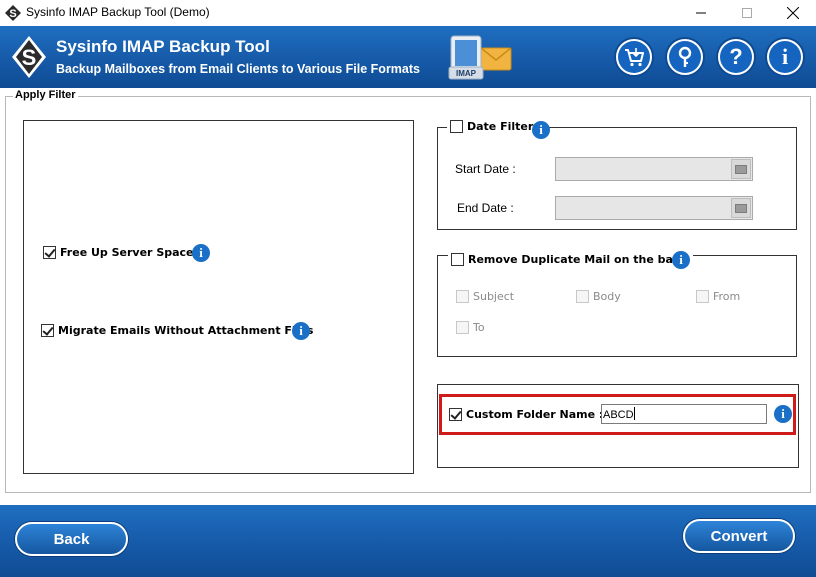 Image resolution: width=816 pixels, height=577 pixels. What do you see at coordinates (494, 296) in the screenshot?
I see `duplicate-subject-label: Subject` at bounding box center [494, 296].